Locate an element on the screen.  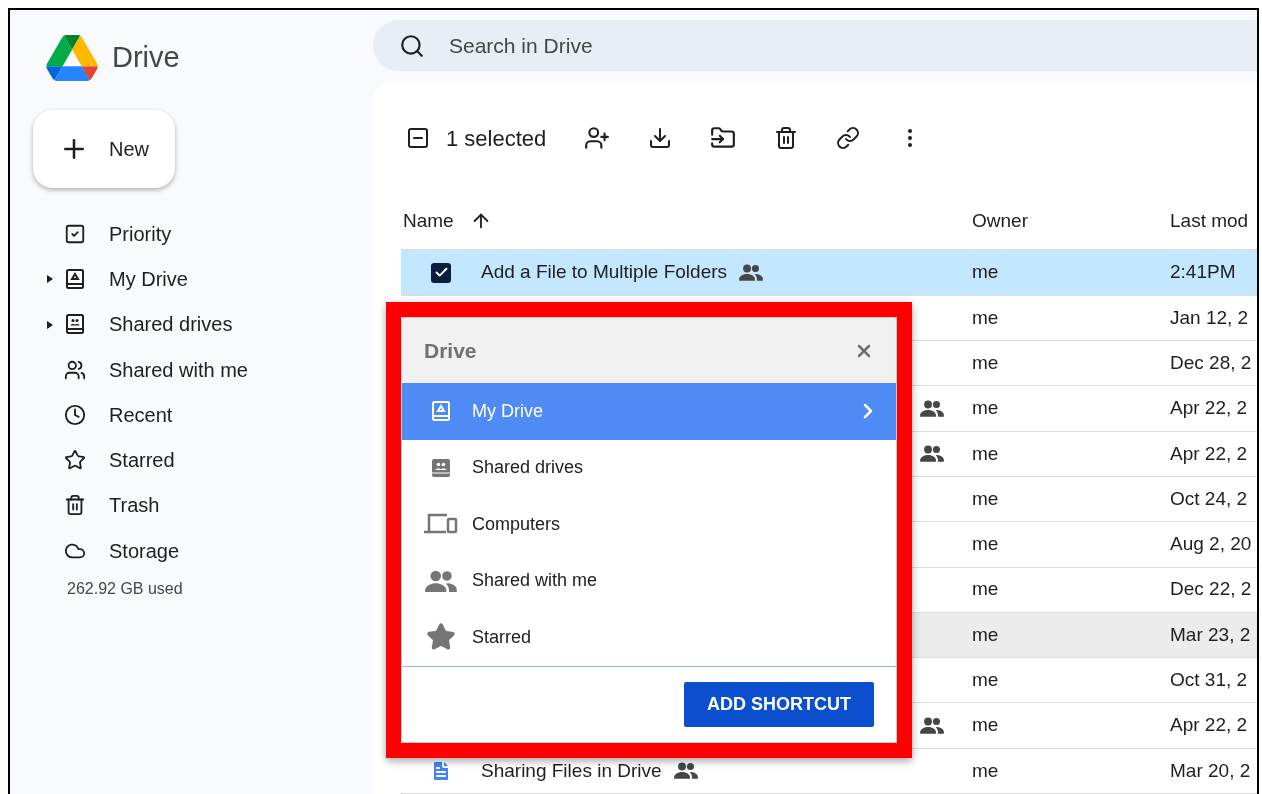
table-cell-text: Mar 20, 2 is located at coordinates (1210, 770).